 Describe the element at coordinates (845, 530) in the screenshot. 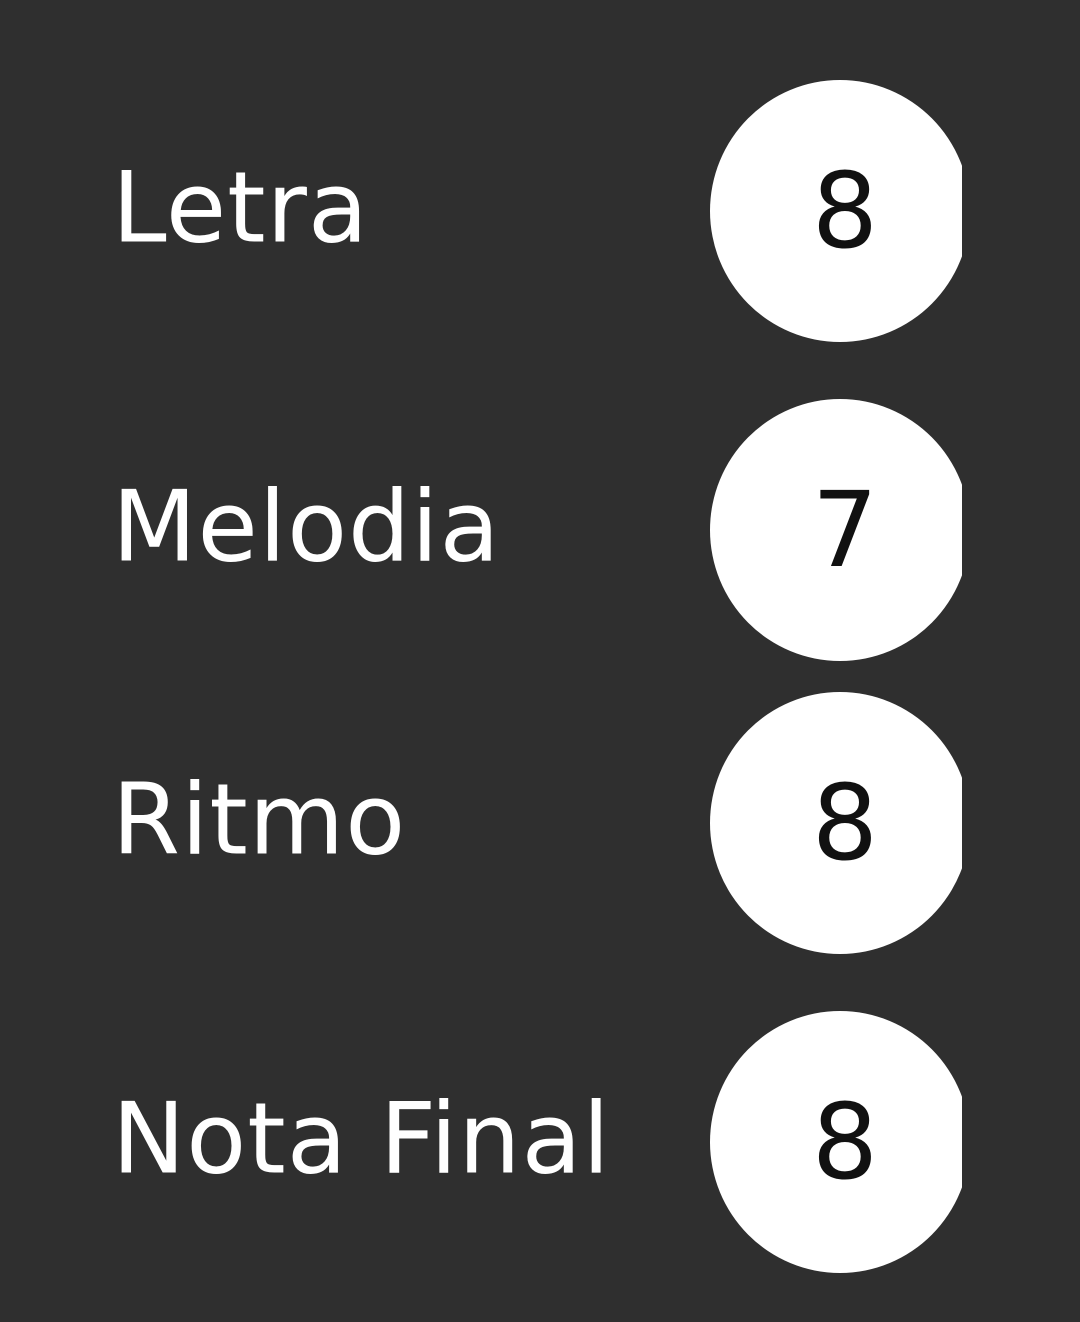

I see `score-value: 7` at that location.